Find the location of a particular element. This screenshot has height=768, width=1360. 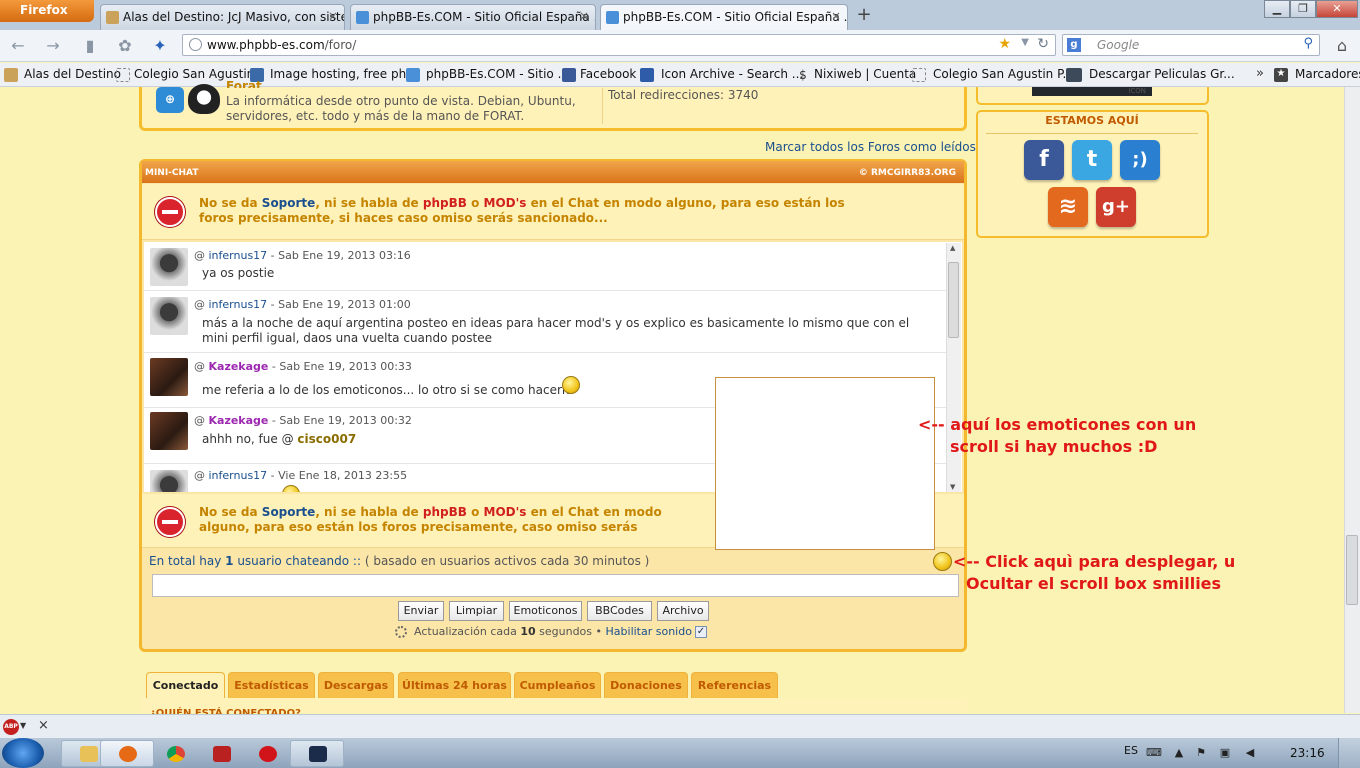

mini-chat-credit: © RMCGIRR83.ORG is located at coordinates (907, 173).